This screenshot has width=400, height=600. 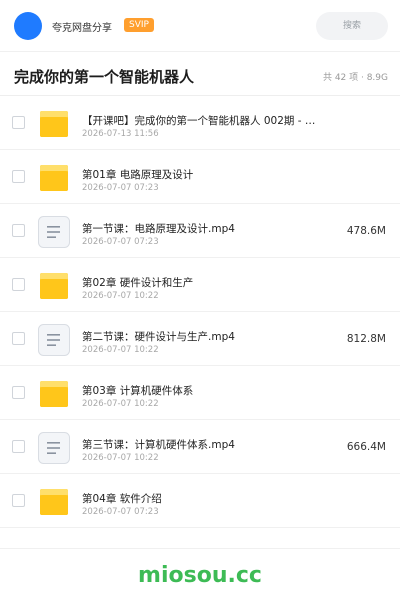 I want to click on file-row: 第01章 电路原理及设计 2026-07-07 07:23, so click(x=200, y=177).